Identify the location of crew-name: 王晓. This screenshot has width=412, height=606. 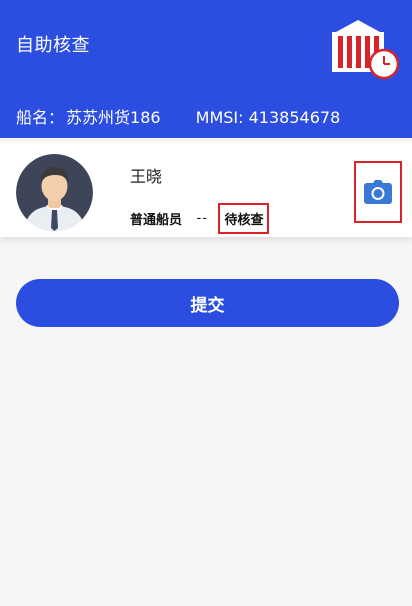
(146, 176).